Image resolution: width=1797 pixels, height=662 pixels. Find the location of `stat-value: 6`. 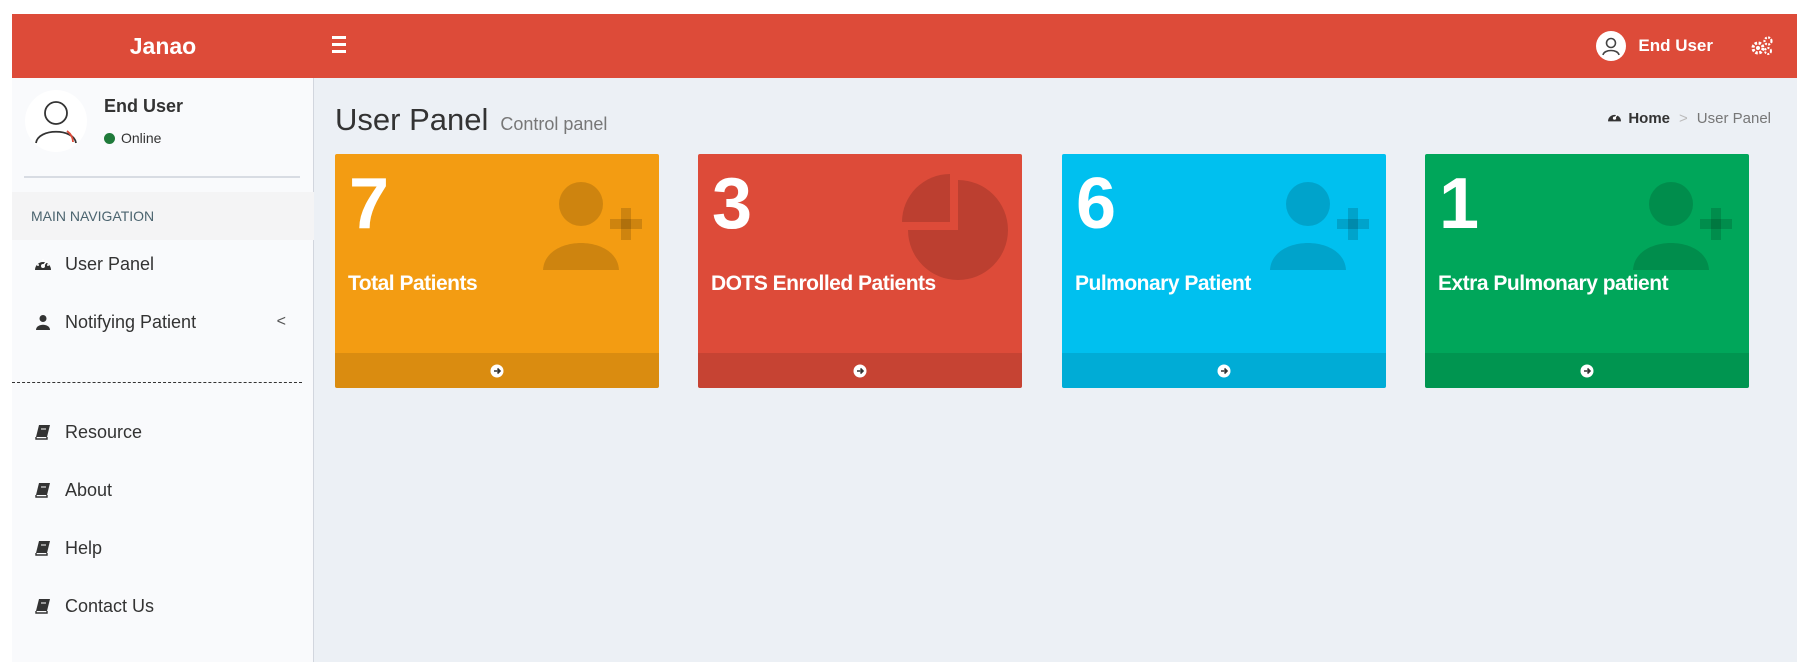

stat-value: 6 is located at coordinates (1096, 204).